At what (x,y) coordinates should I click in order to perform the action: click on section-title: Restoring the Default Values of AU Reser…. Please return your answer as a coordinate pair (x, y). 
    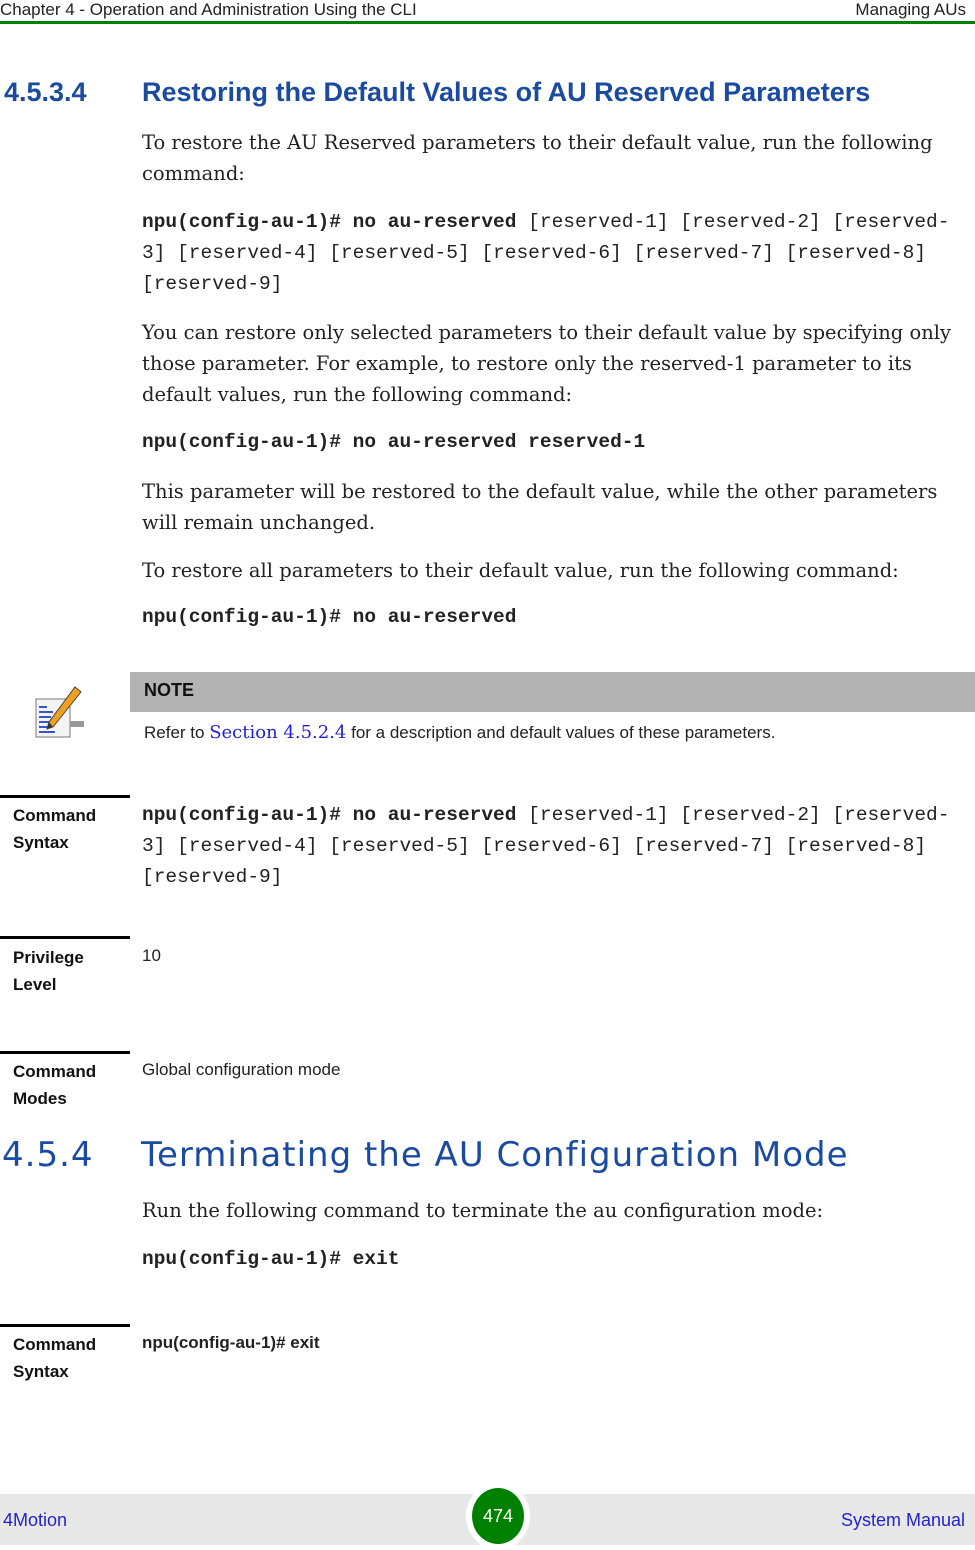
    Looking at the image, I should click on (506, 92).